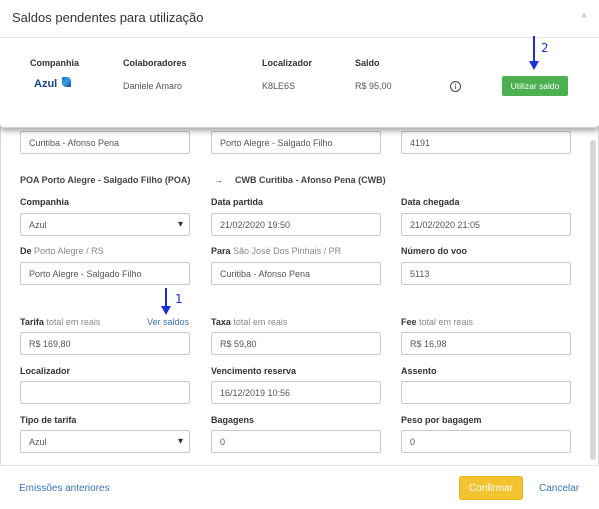 This screenshot has width=599, height=509. What do you see at coordinates (367, 63) in the screenshot?
I see `header-saldo: Saldo` at bounding box center [367, 63].